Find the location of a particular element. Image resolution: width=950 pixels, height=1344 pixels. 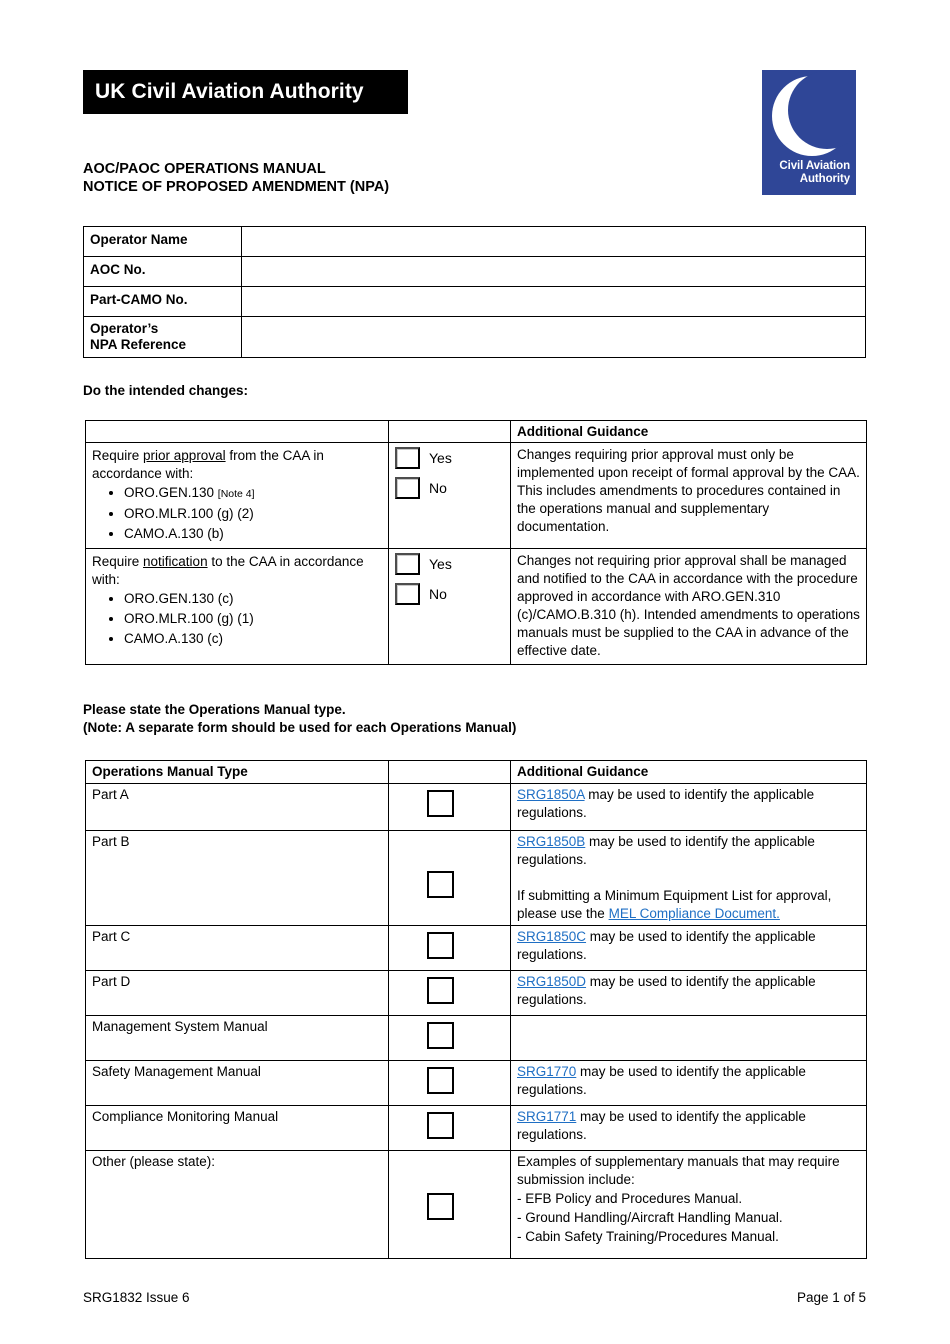

brand-title: UK Civil Aviation Authority is located at coordinates (229, 91).